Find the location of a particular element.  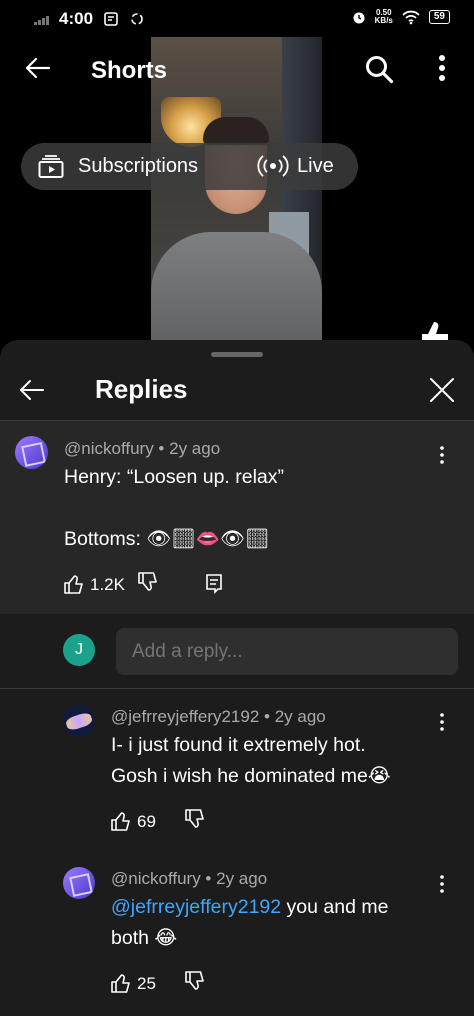

close-icon is located at coordinates (442, 390).